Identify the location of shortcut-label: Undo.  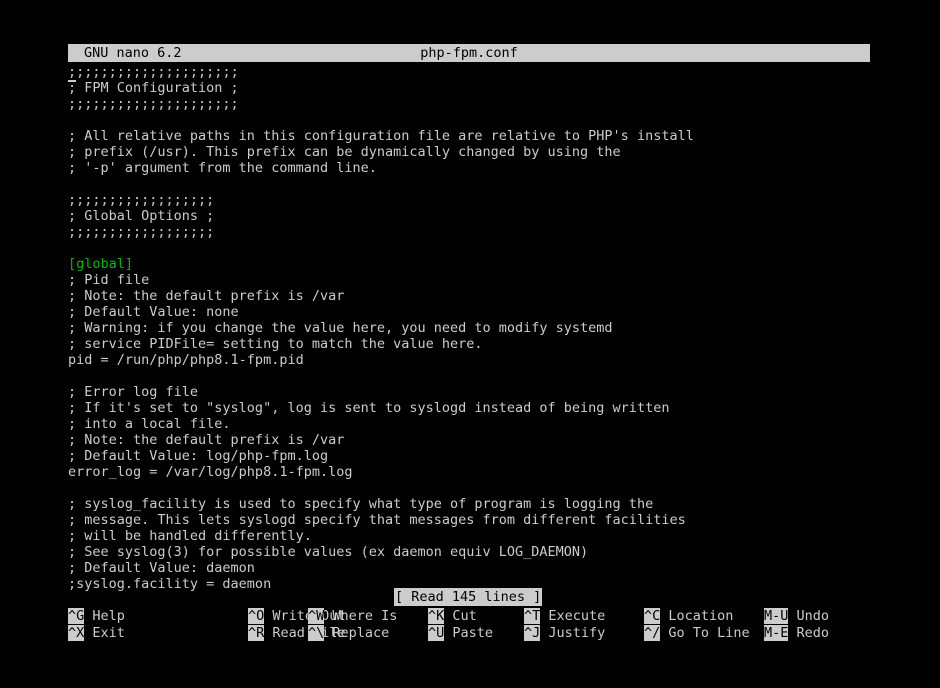
(809, 616).